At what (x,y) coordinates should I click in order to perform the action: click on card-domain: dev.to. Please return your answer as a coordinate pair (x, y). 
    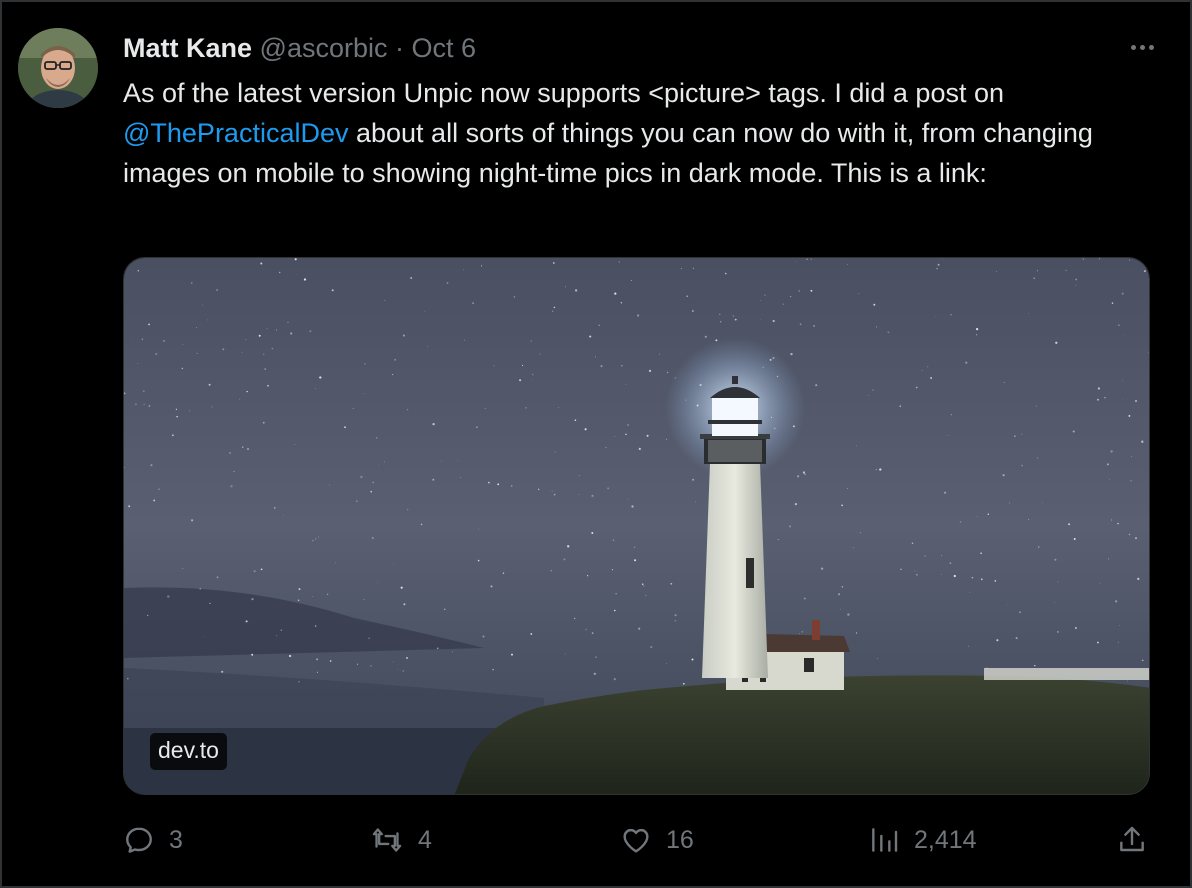
    Looking at the image, I should click on (188, 751).